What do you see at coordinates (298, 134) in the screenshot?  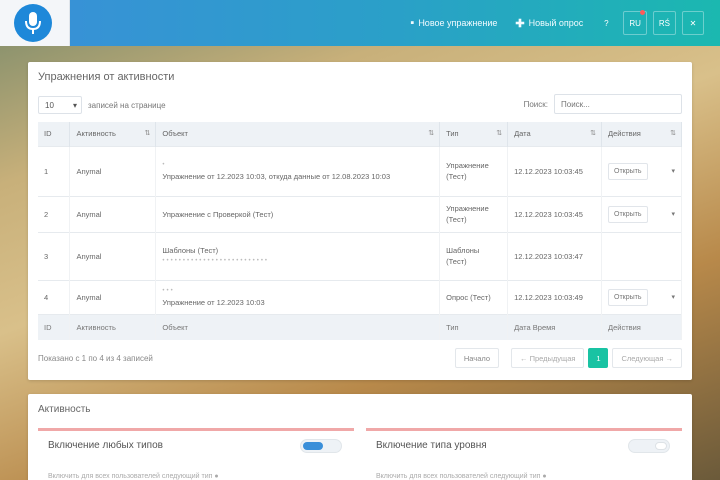 I see `column-header-object: Объект ⇅` at bounding box center [298, 134].